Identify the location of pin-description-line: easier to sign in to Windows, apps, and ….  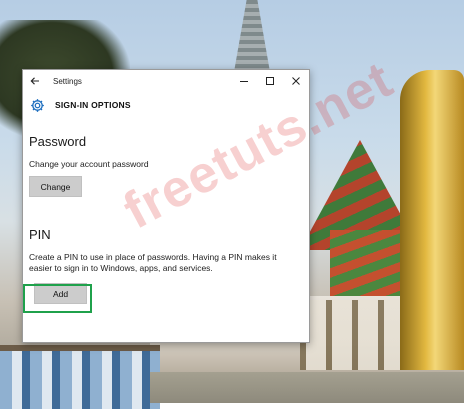
(121, 268).